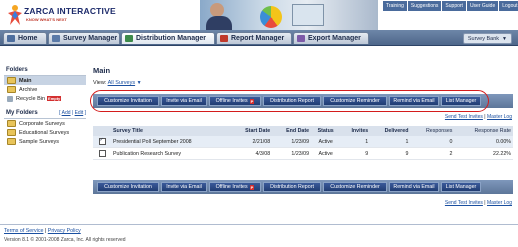 This screenshot has width=518, height=247. Describe the element at coordinates (28, 38) in the screenshot. I see `tab-home-label: Home` at that location.